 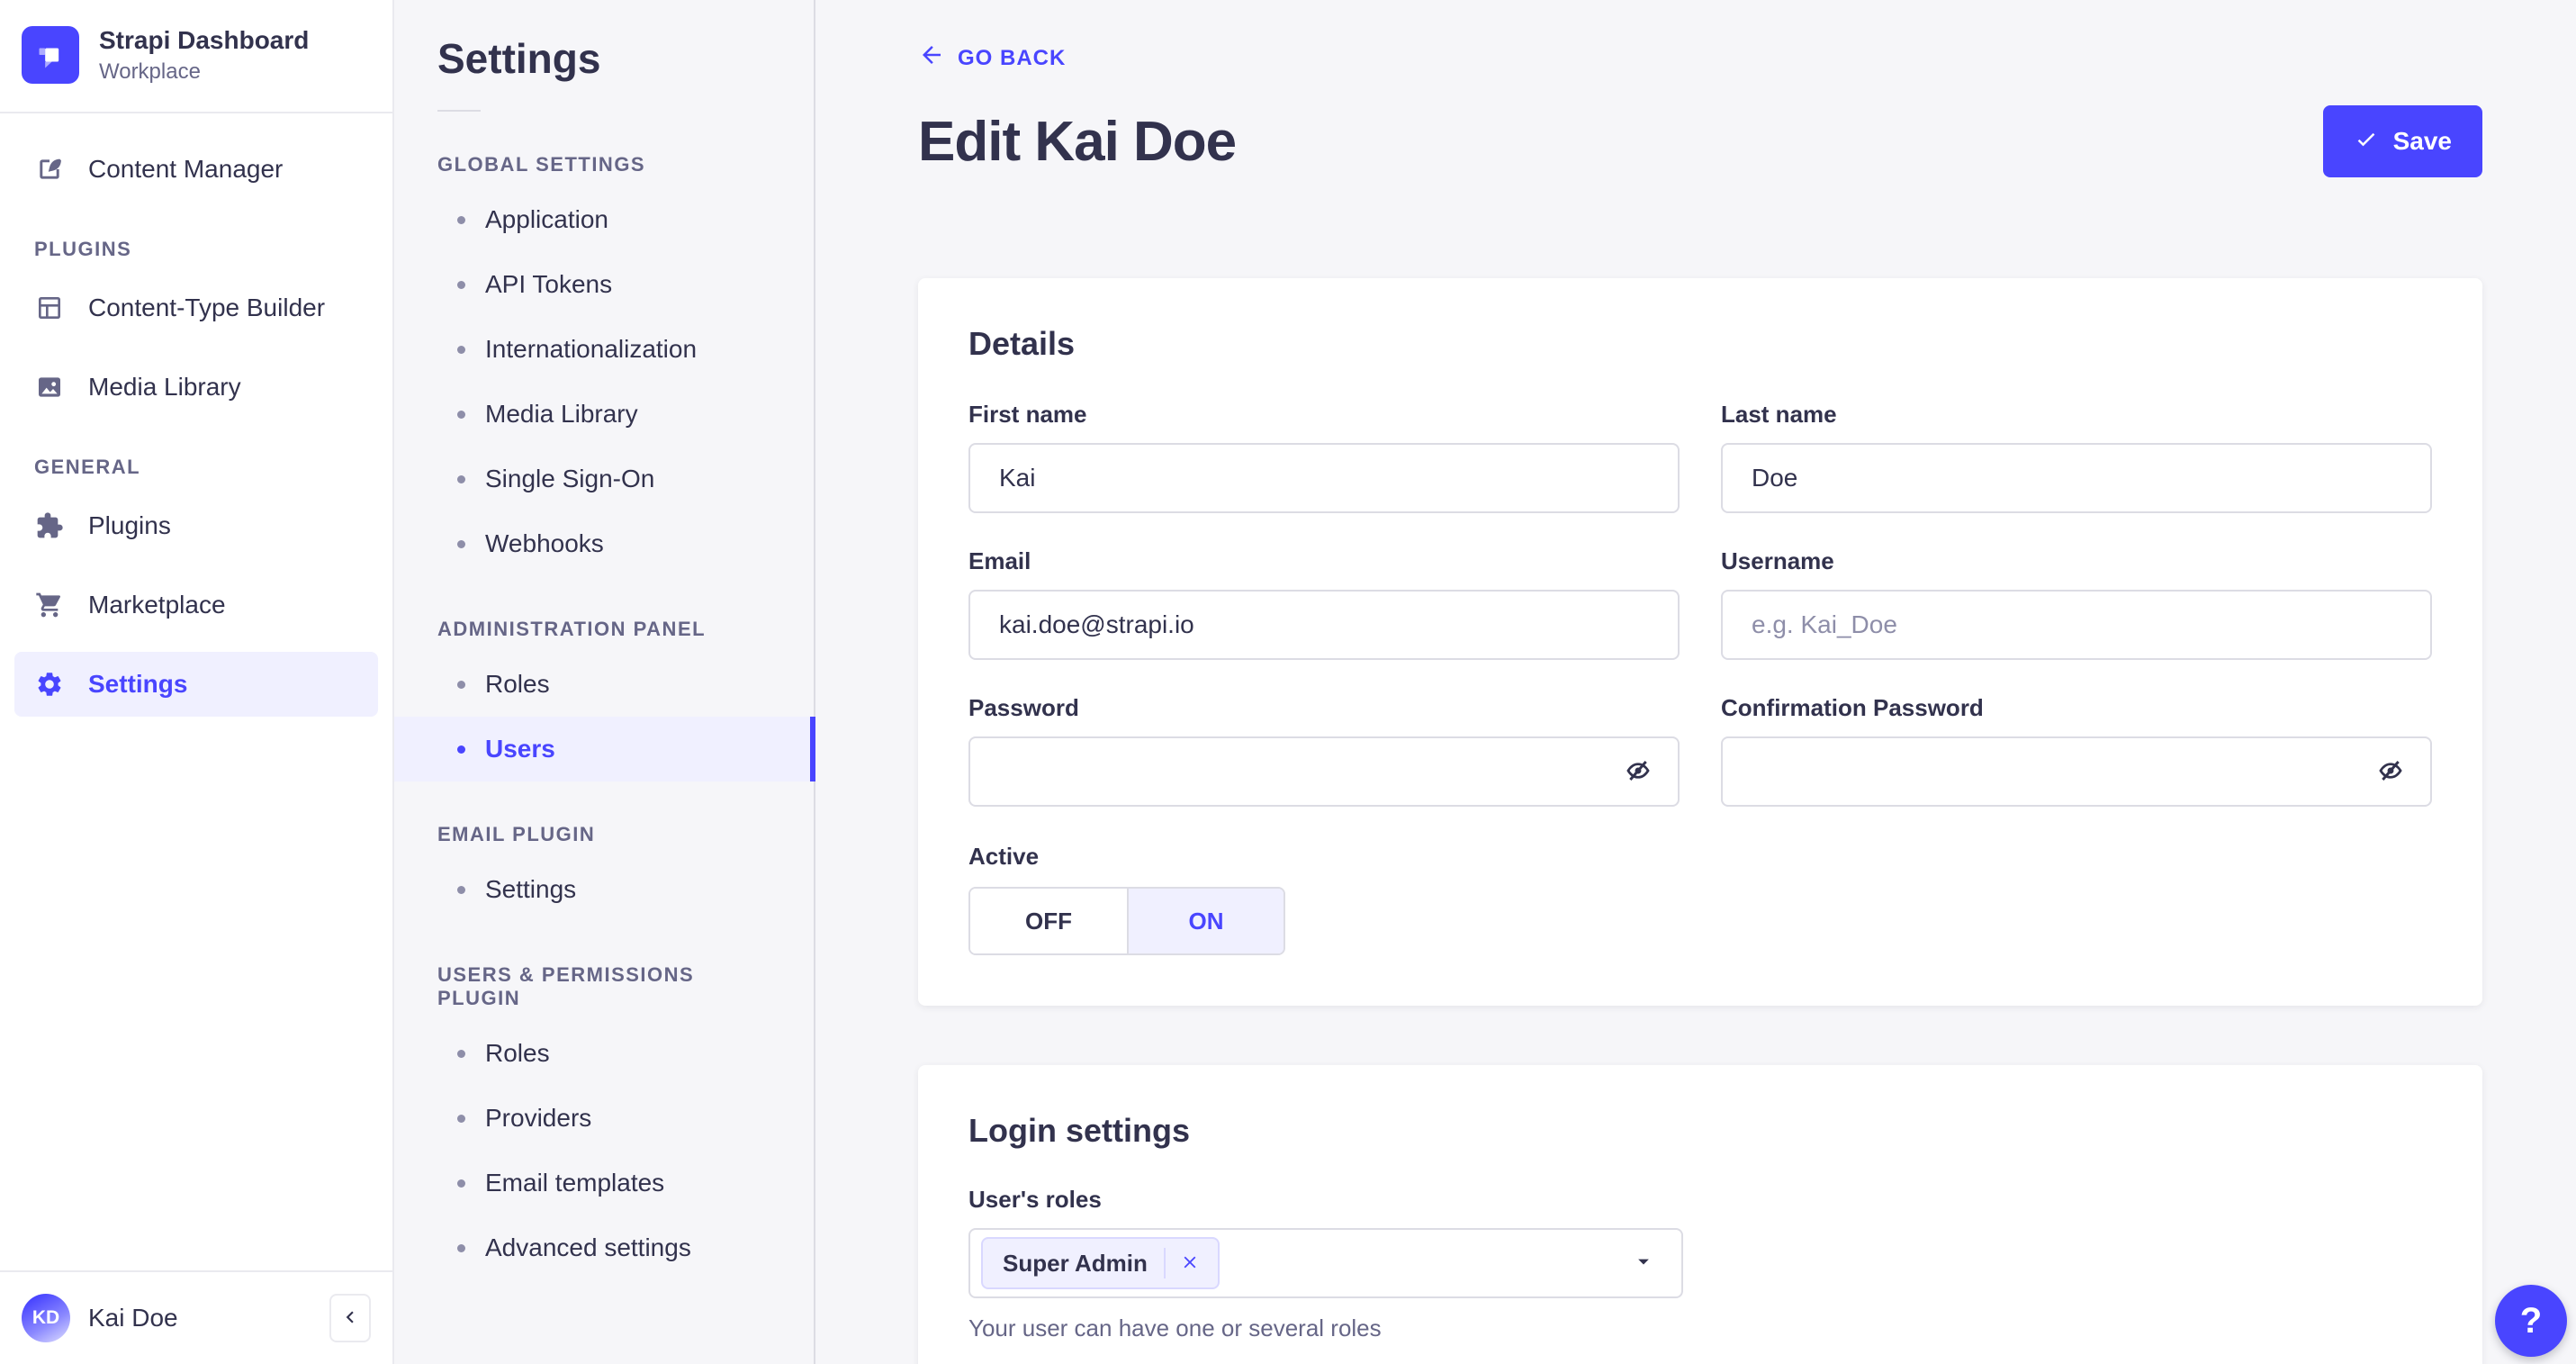 I want to click on roles-helper-text: Your user can have one or several roles, so click(x=1175, y=1327).